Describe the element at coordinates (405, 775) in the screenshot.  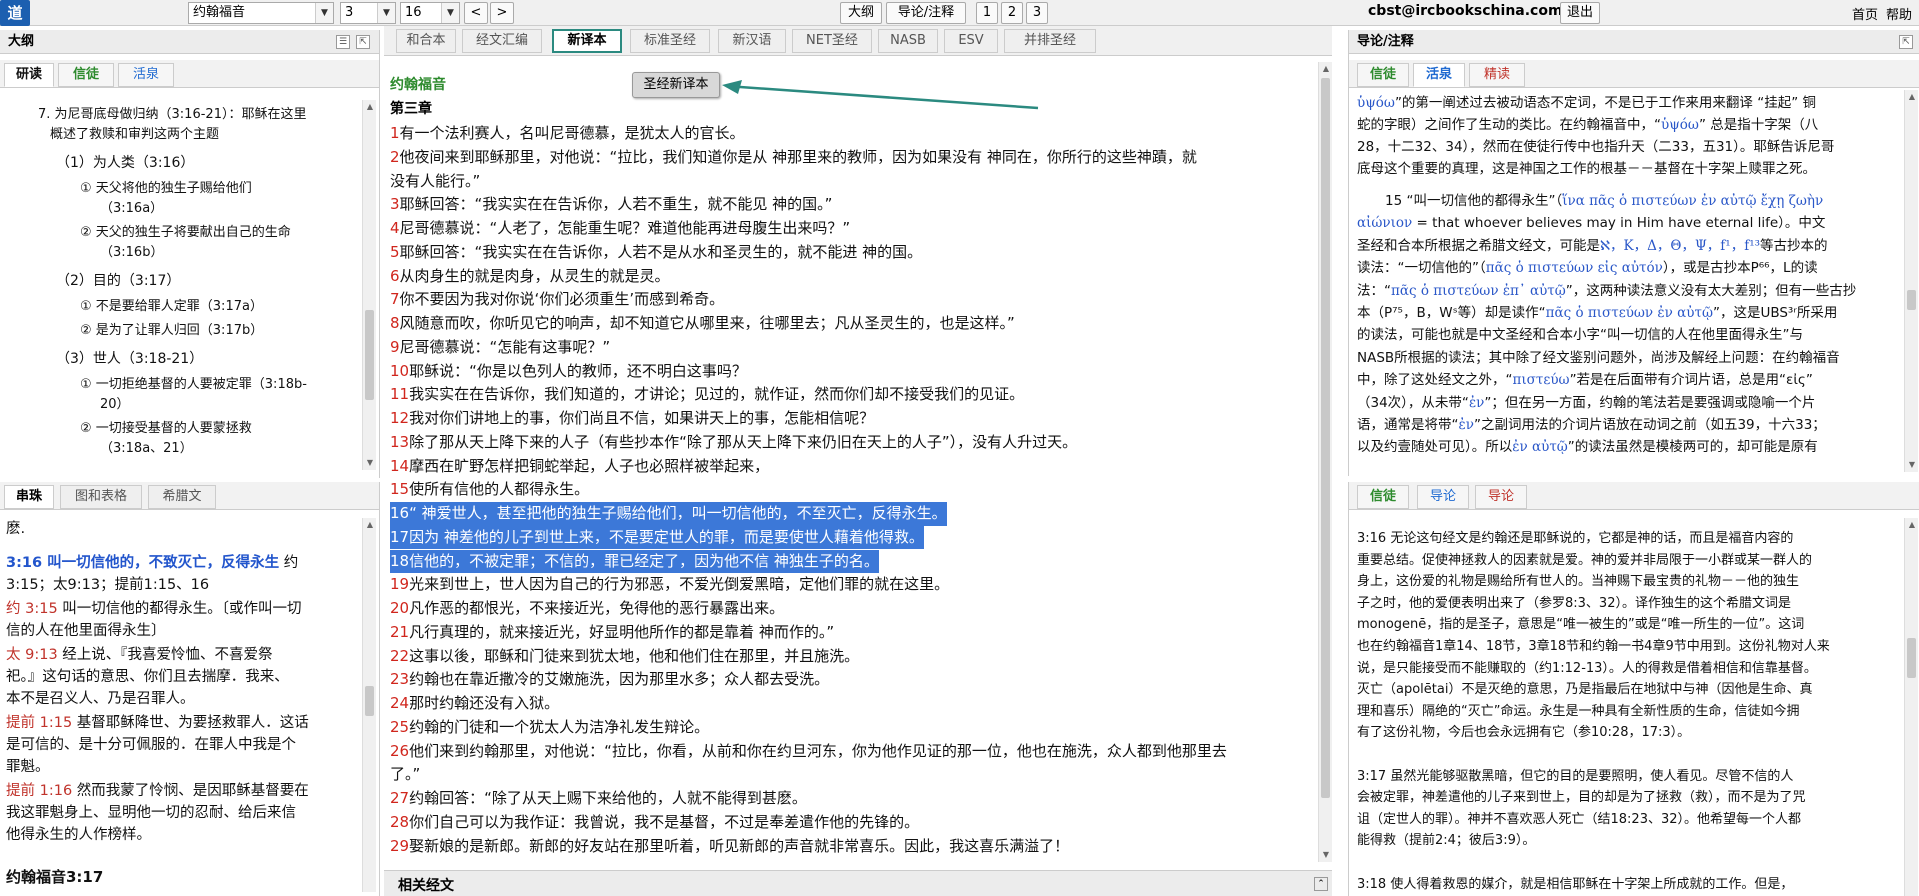
I see `verse-line: 了。”` at that location.